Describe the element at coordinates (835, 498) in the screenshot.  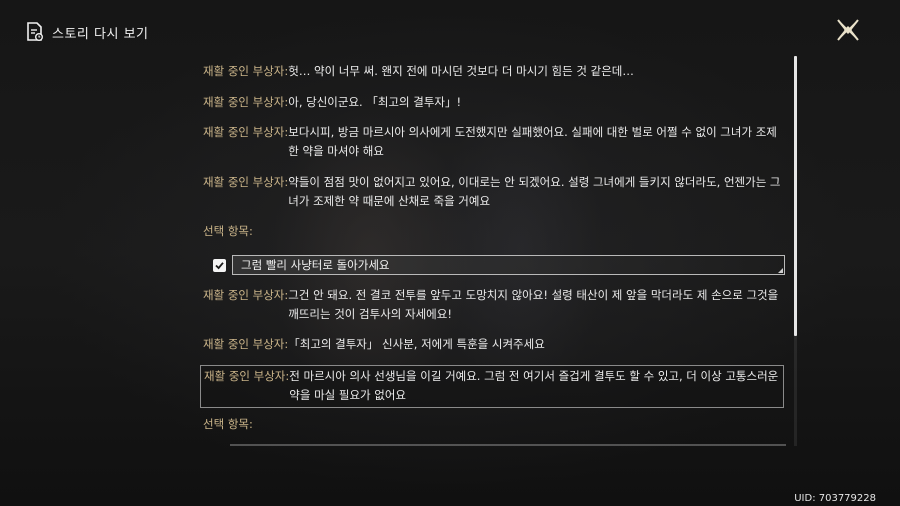
I see `uid-label: UID: 703779228` at that location.